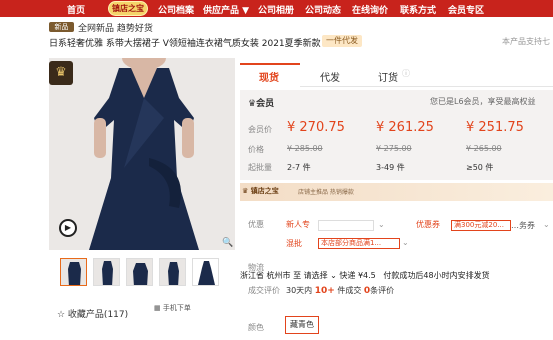  I want to click on tab-preorder: 订货, so click(388, 76).